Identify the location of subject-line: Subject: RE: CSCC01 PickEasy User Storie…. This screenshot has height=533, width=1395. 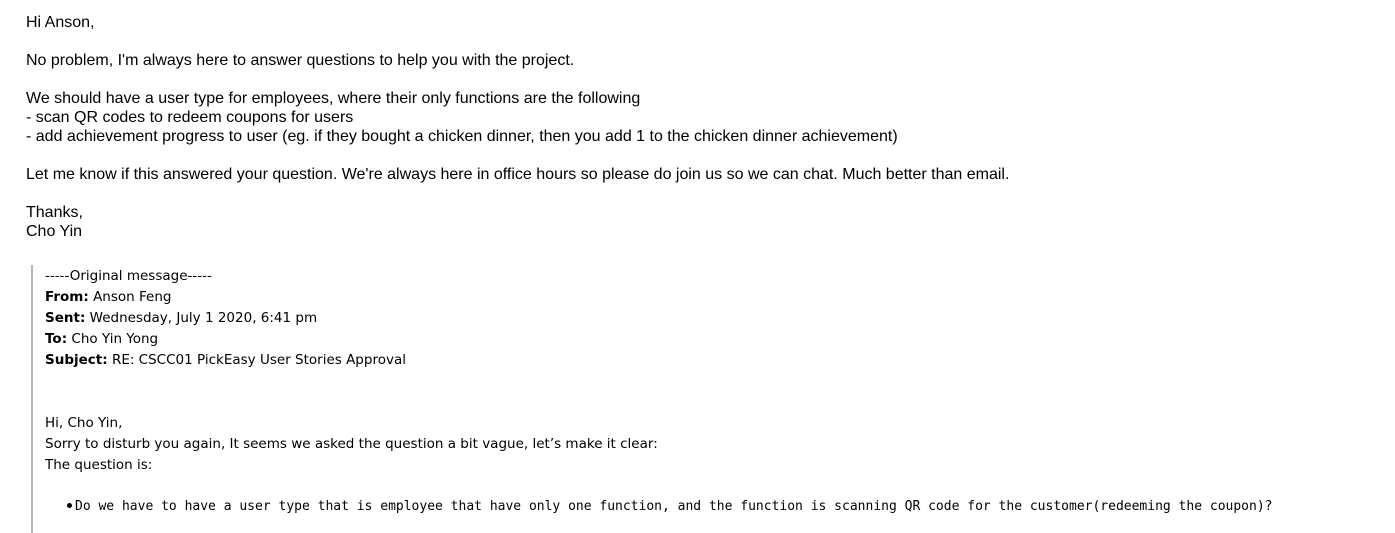
(225, 360).